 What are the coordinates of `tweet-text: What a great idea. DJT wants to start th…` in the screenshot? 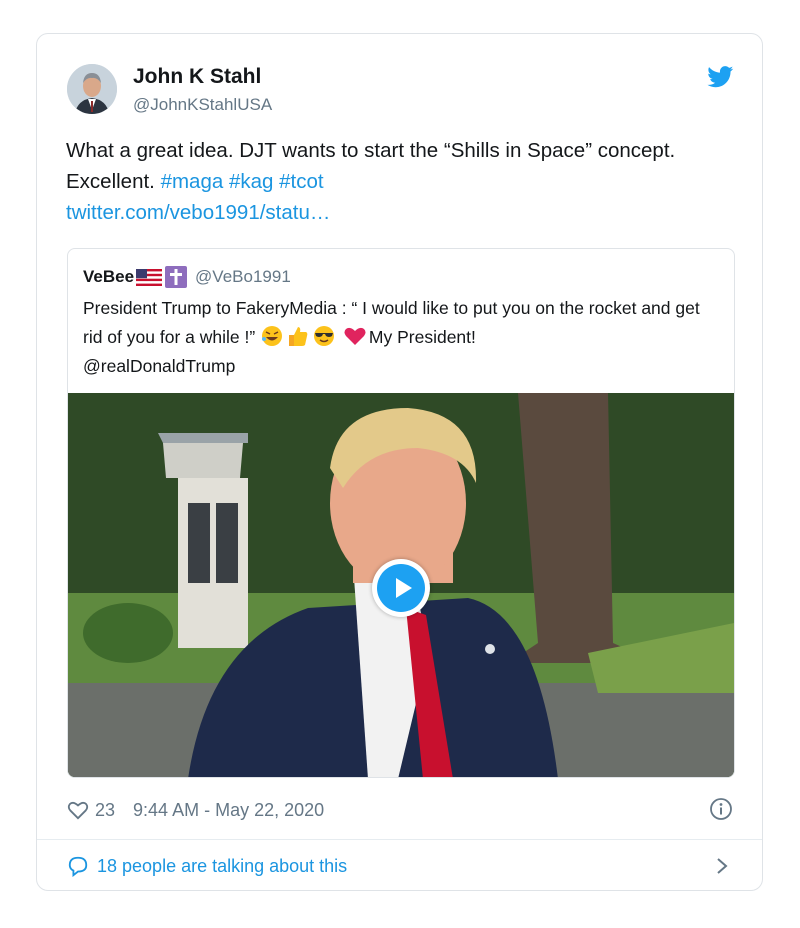 It's located at (386, 181).